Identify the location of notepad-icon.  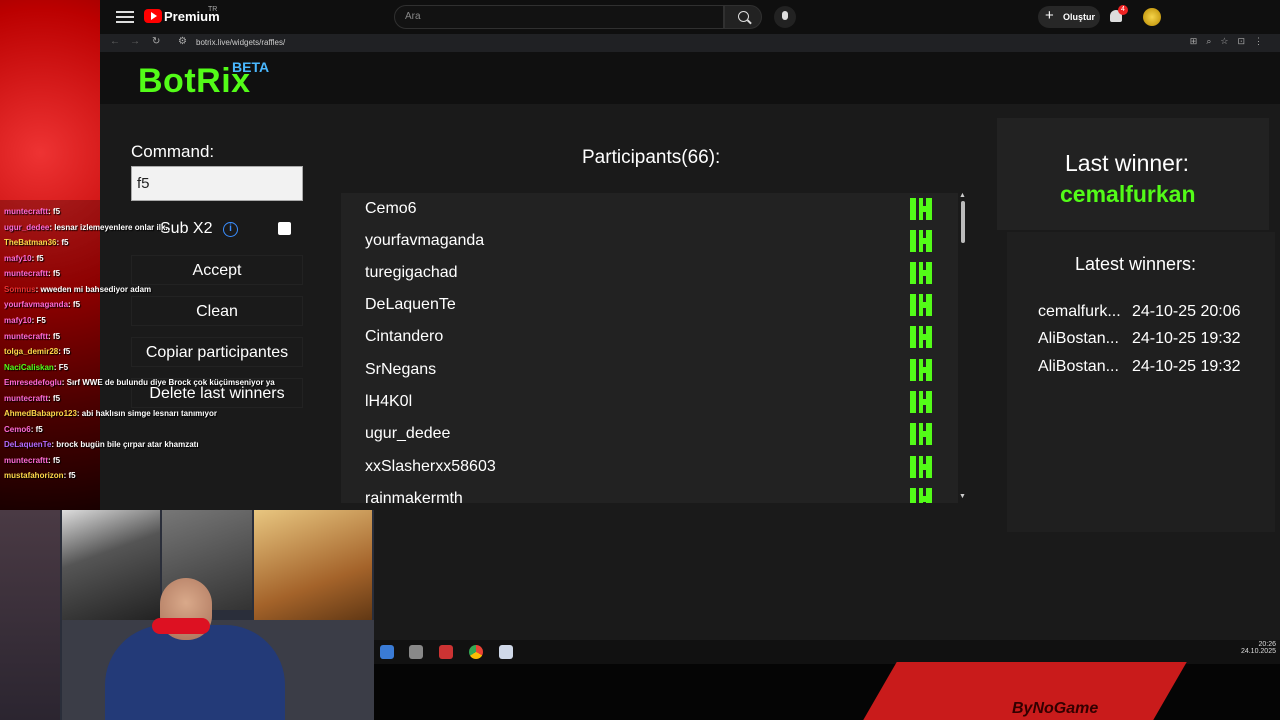
(506, 652).